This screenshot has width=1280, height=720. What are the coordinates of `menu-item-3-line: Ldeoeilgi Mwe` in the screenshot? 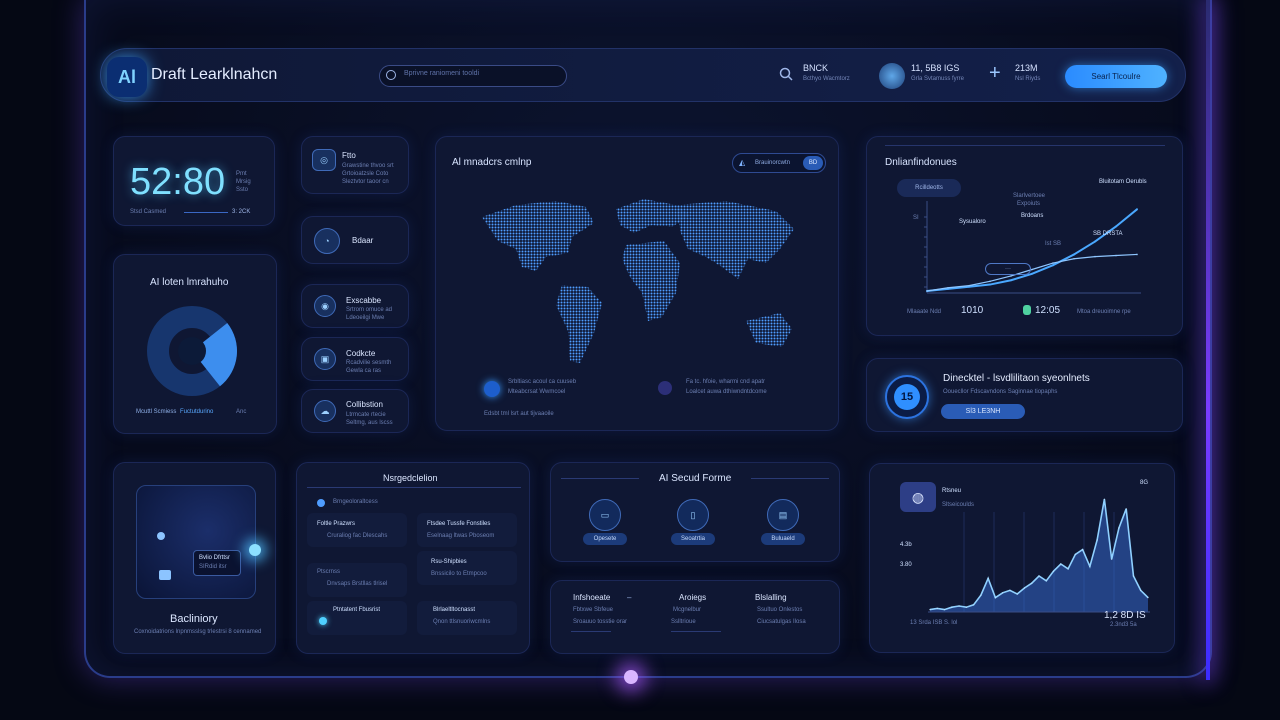 It's located at (365, 318).